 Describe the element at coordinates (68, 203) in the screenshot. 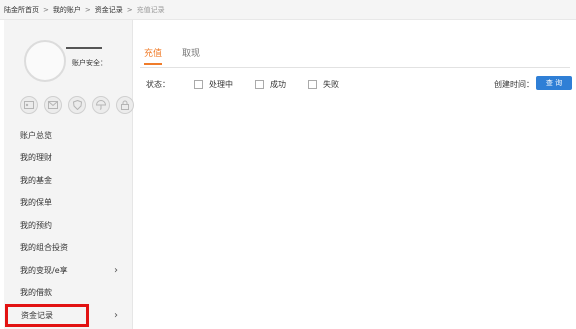

I see `sidebar-item-policies: 我的保单` at that location.